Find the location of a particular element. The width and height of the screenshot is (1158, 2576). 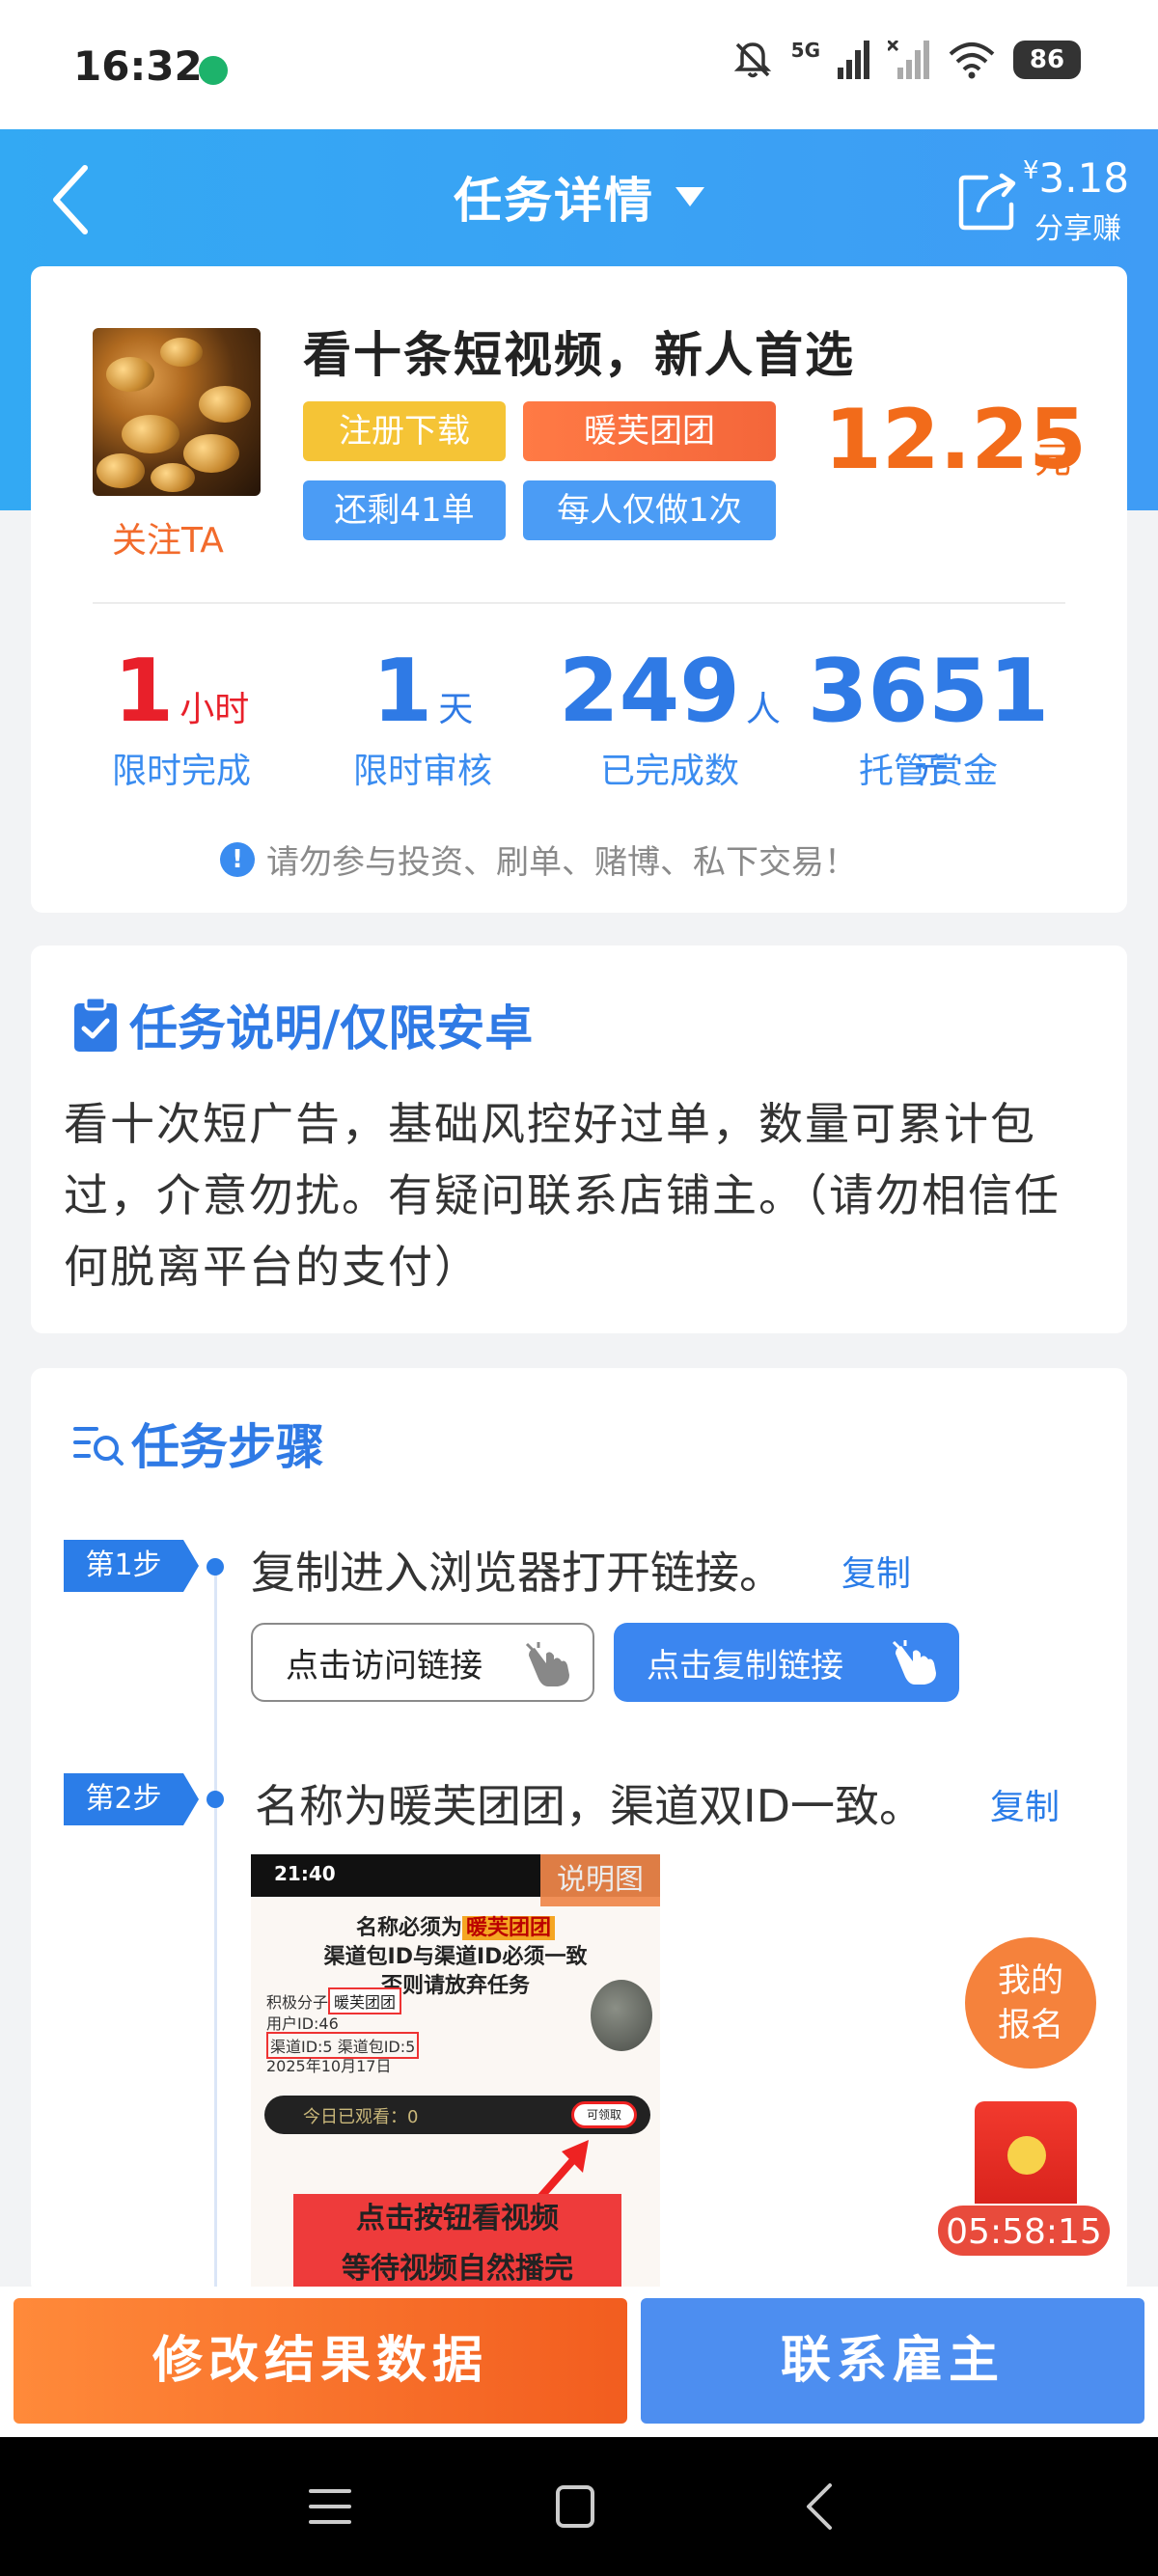

explain-watch-bar: 今日已观看：0 可领取 is located at coordinates (457, 2115).